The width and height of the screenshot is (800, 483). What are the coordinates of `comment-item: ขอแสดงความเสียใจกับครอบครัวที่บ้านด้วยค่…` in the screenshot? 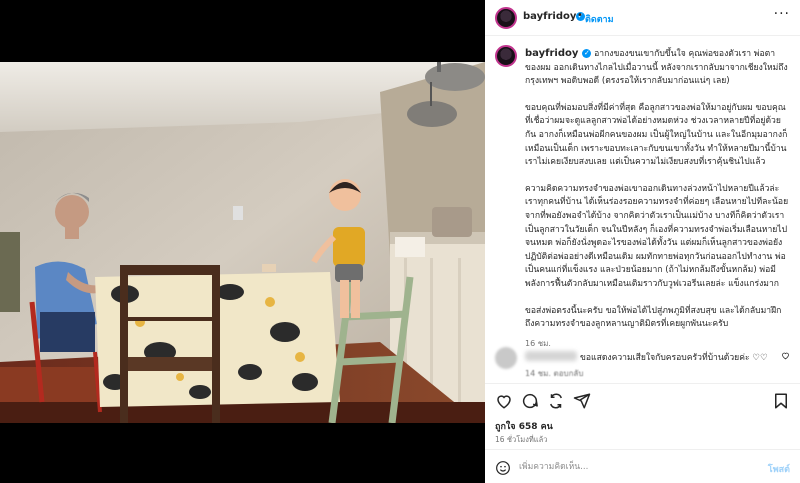 It's located at (642, 361).